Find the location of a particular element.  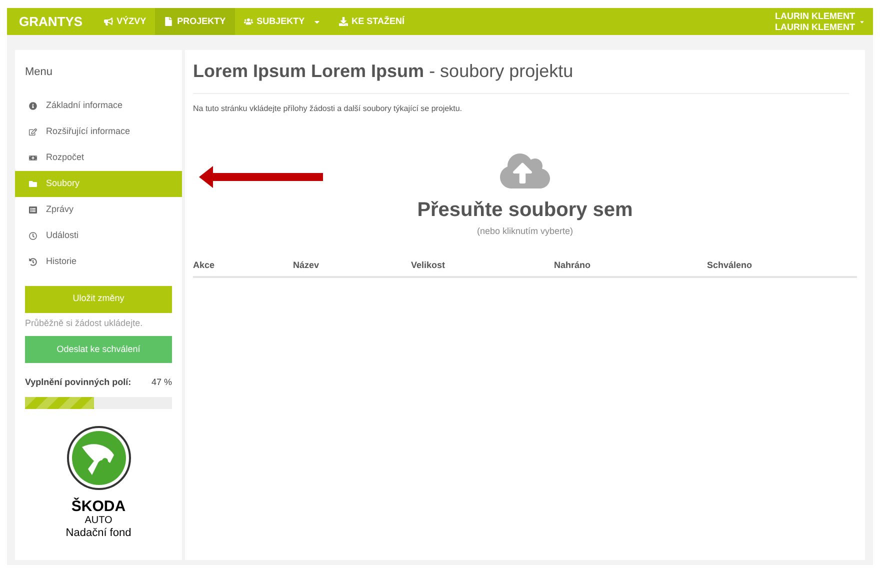

column-header: Velikost is located at coordinates (428, 265).